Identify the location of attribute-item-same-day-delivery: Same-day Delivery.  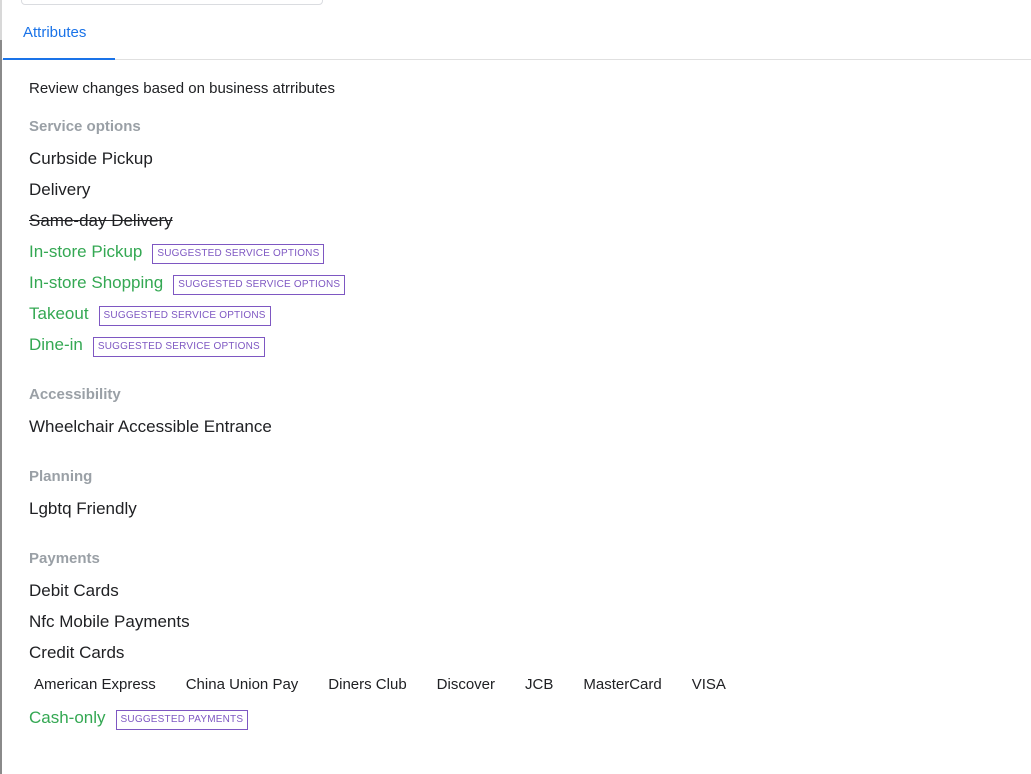
(524, 223).